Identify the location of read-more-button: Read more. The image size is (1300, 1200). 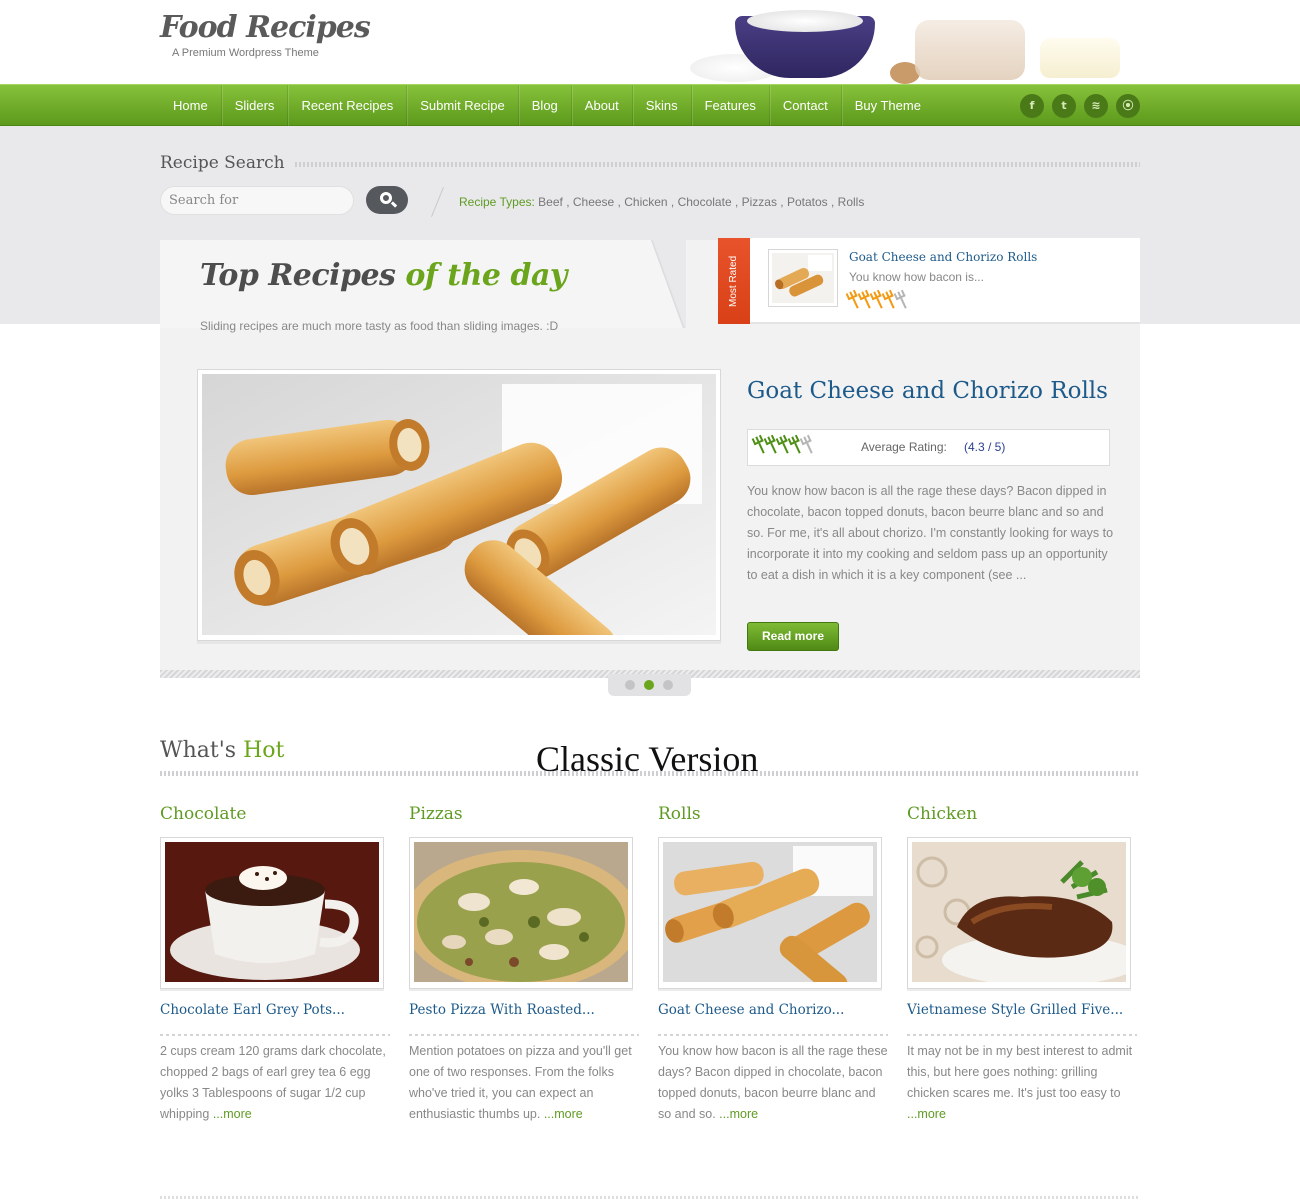
(793, 636).